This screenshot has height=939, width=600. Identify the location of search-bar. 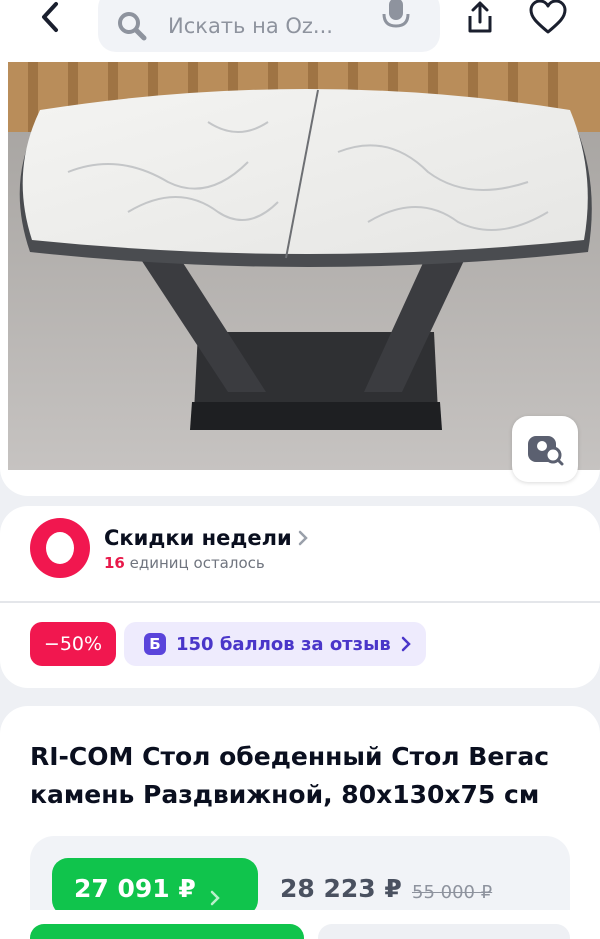
(269, 26).